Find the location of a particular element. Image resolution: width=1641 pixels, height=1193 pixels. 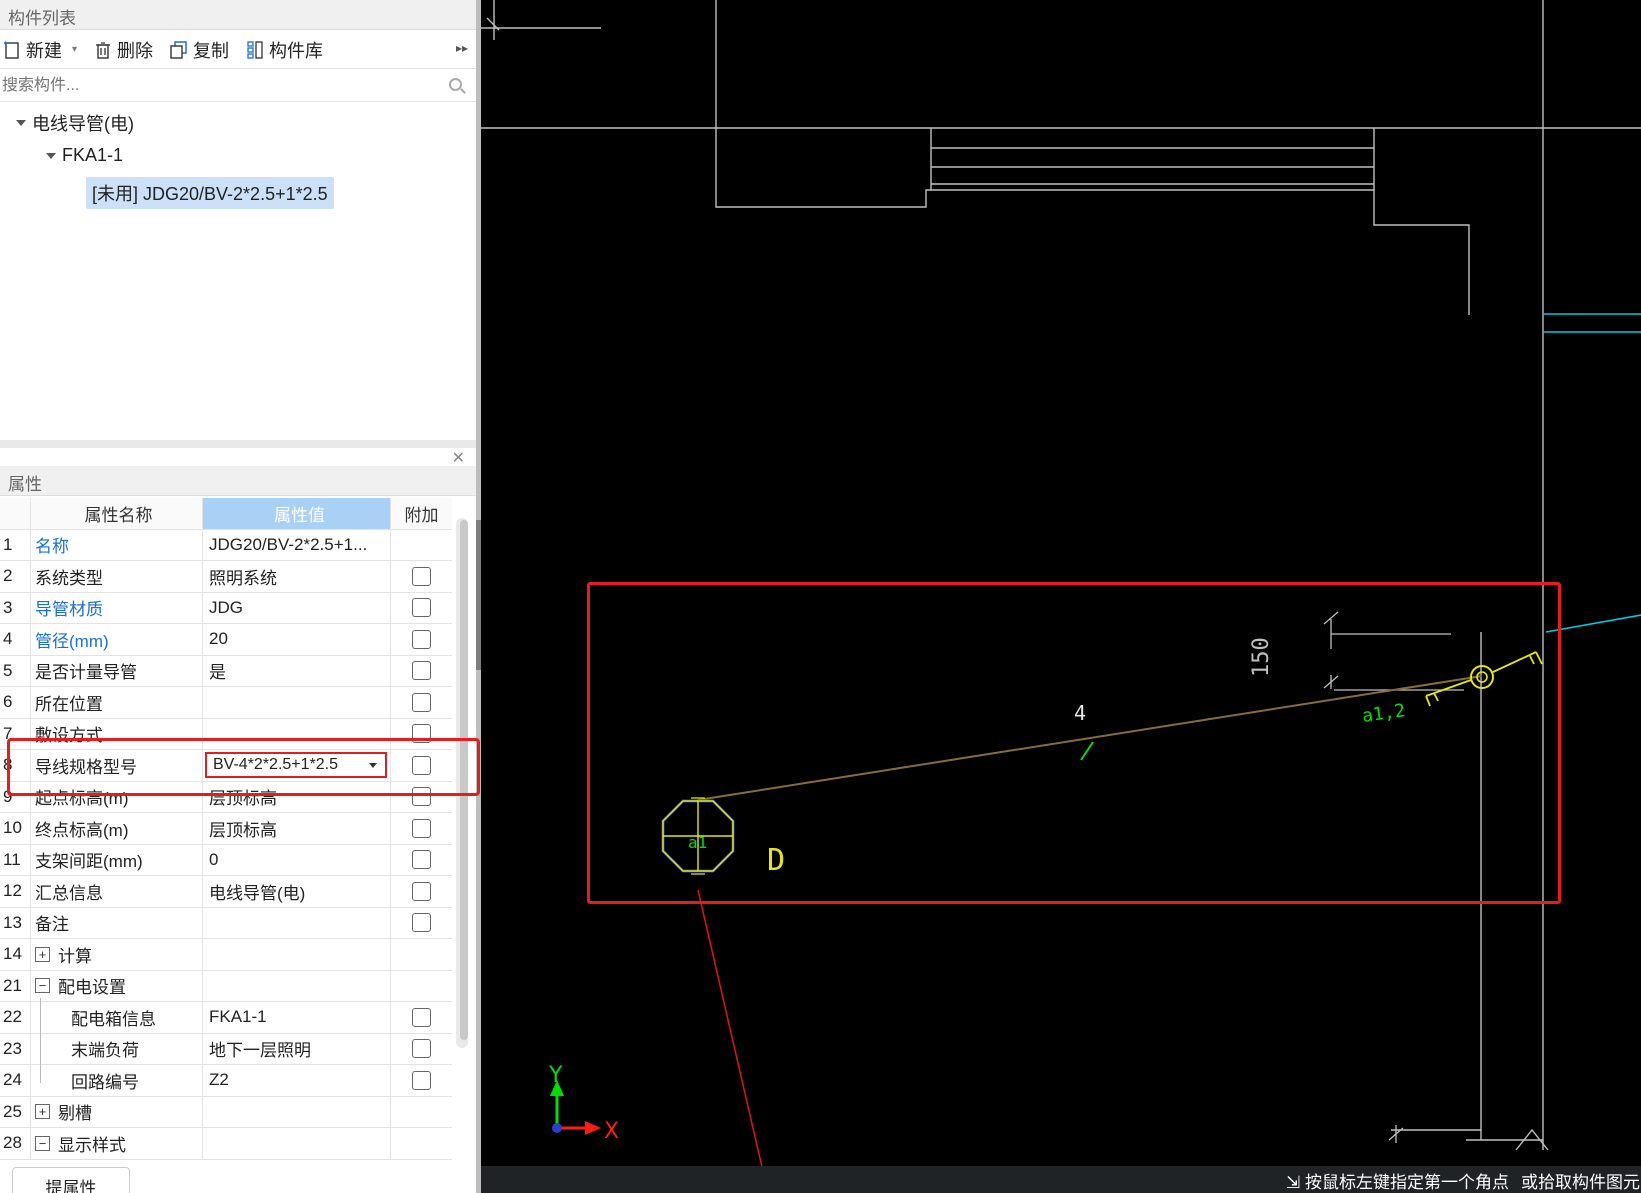

property-name: 配电箱信息 is located at coordinates (113, 1019).